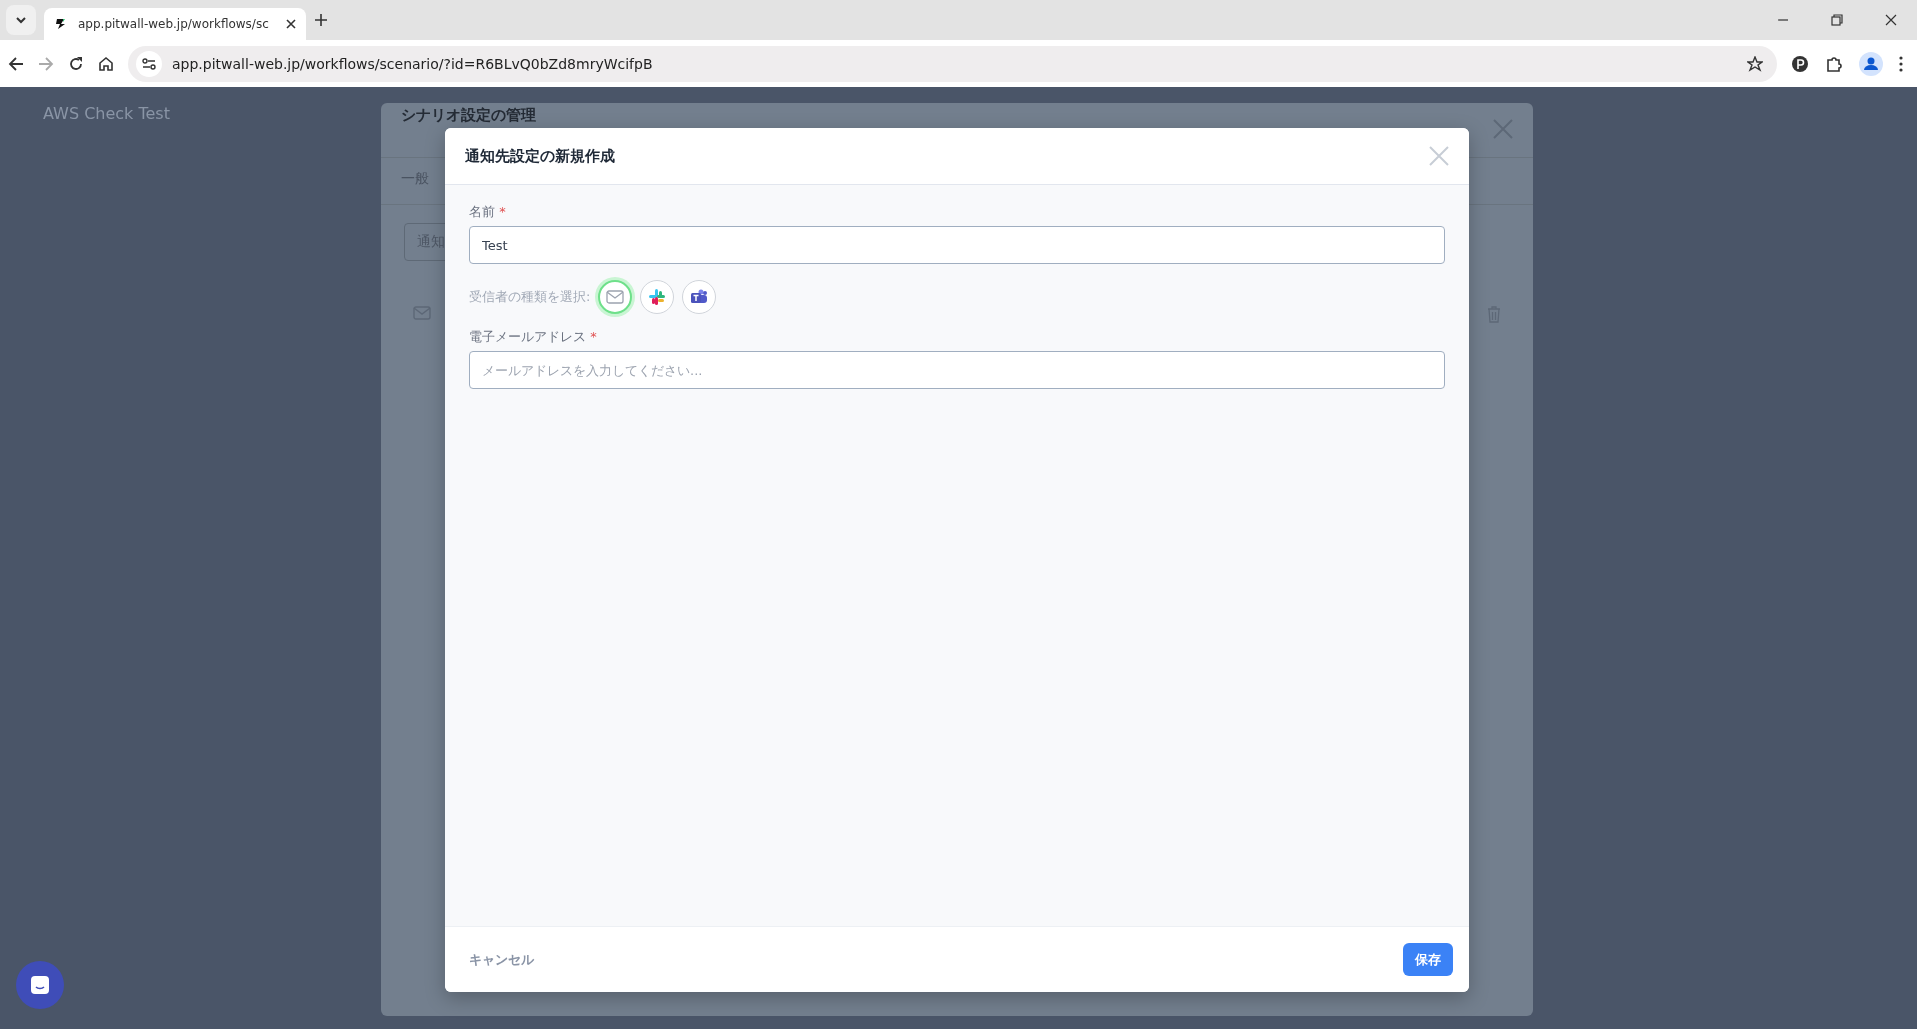  What do you see at coordinates (957, 245) in the screenshot?
I see `name-input: Test` at bounding box center [957, 245].